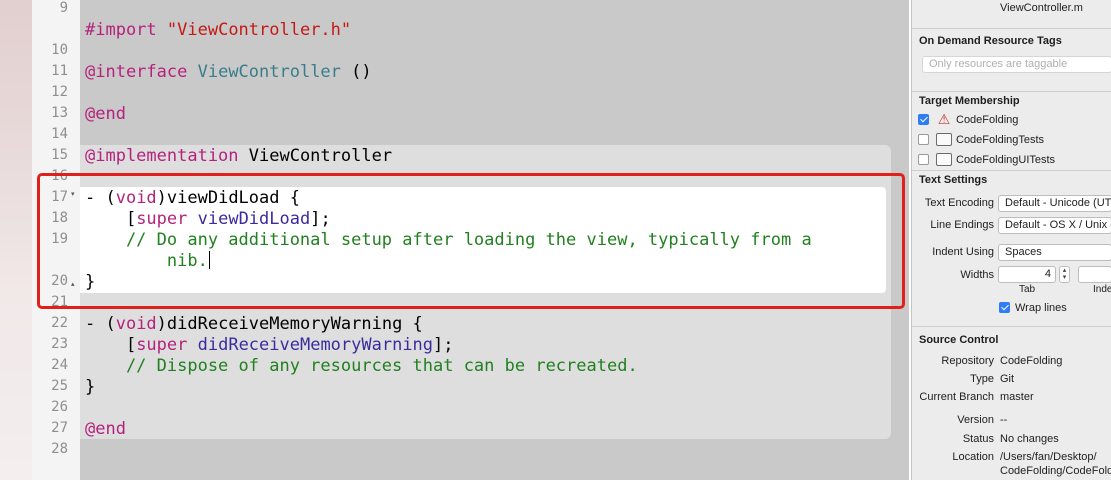 The image size is (1111, 480). I want to click on section-header-on-demand: On Demand Resource Tags, so click(990, 41).